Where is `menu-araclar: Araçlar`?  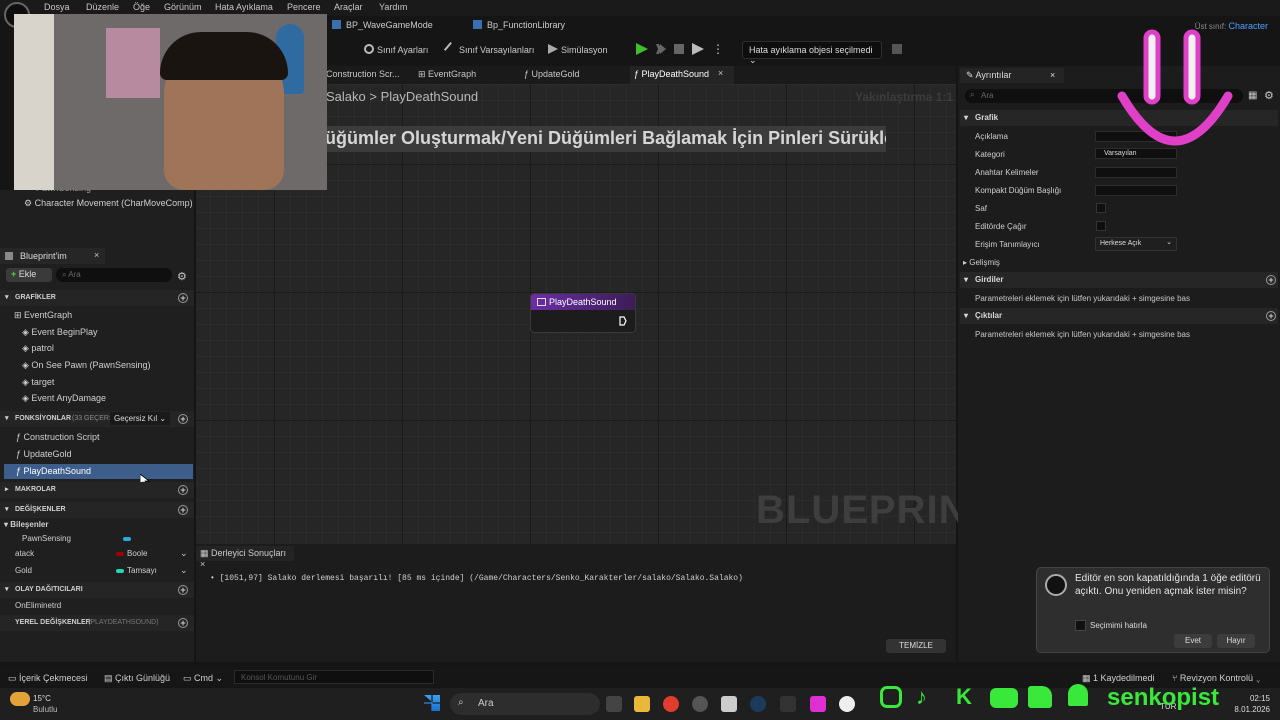 menu-araclar: Araçlar is located at coordinates (348, 7).